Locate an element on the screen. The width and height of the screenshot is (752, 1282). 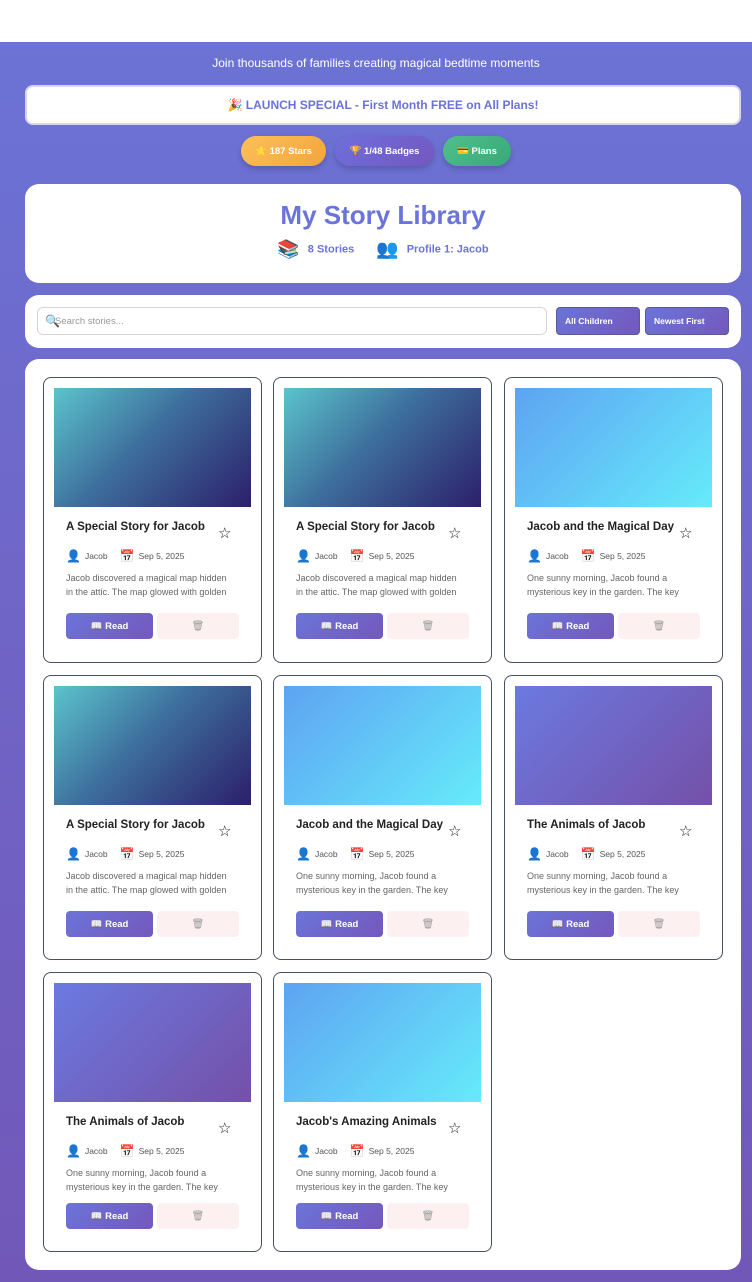
search-input is located at coordinates (300, 321).